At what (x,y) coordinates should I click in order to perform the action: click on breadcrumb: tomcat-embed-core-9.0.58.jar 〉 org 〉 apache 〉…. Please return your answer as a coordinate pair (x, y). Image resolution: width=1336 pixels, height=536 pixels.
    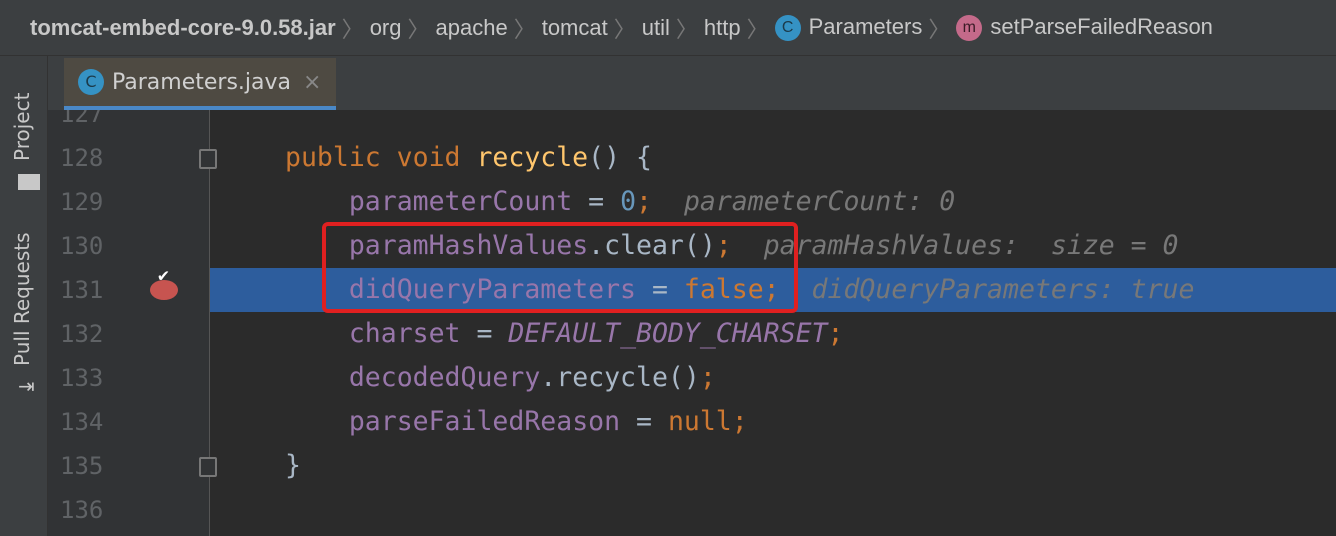
    Looking at the image, I should click on (668, 28).